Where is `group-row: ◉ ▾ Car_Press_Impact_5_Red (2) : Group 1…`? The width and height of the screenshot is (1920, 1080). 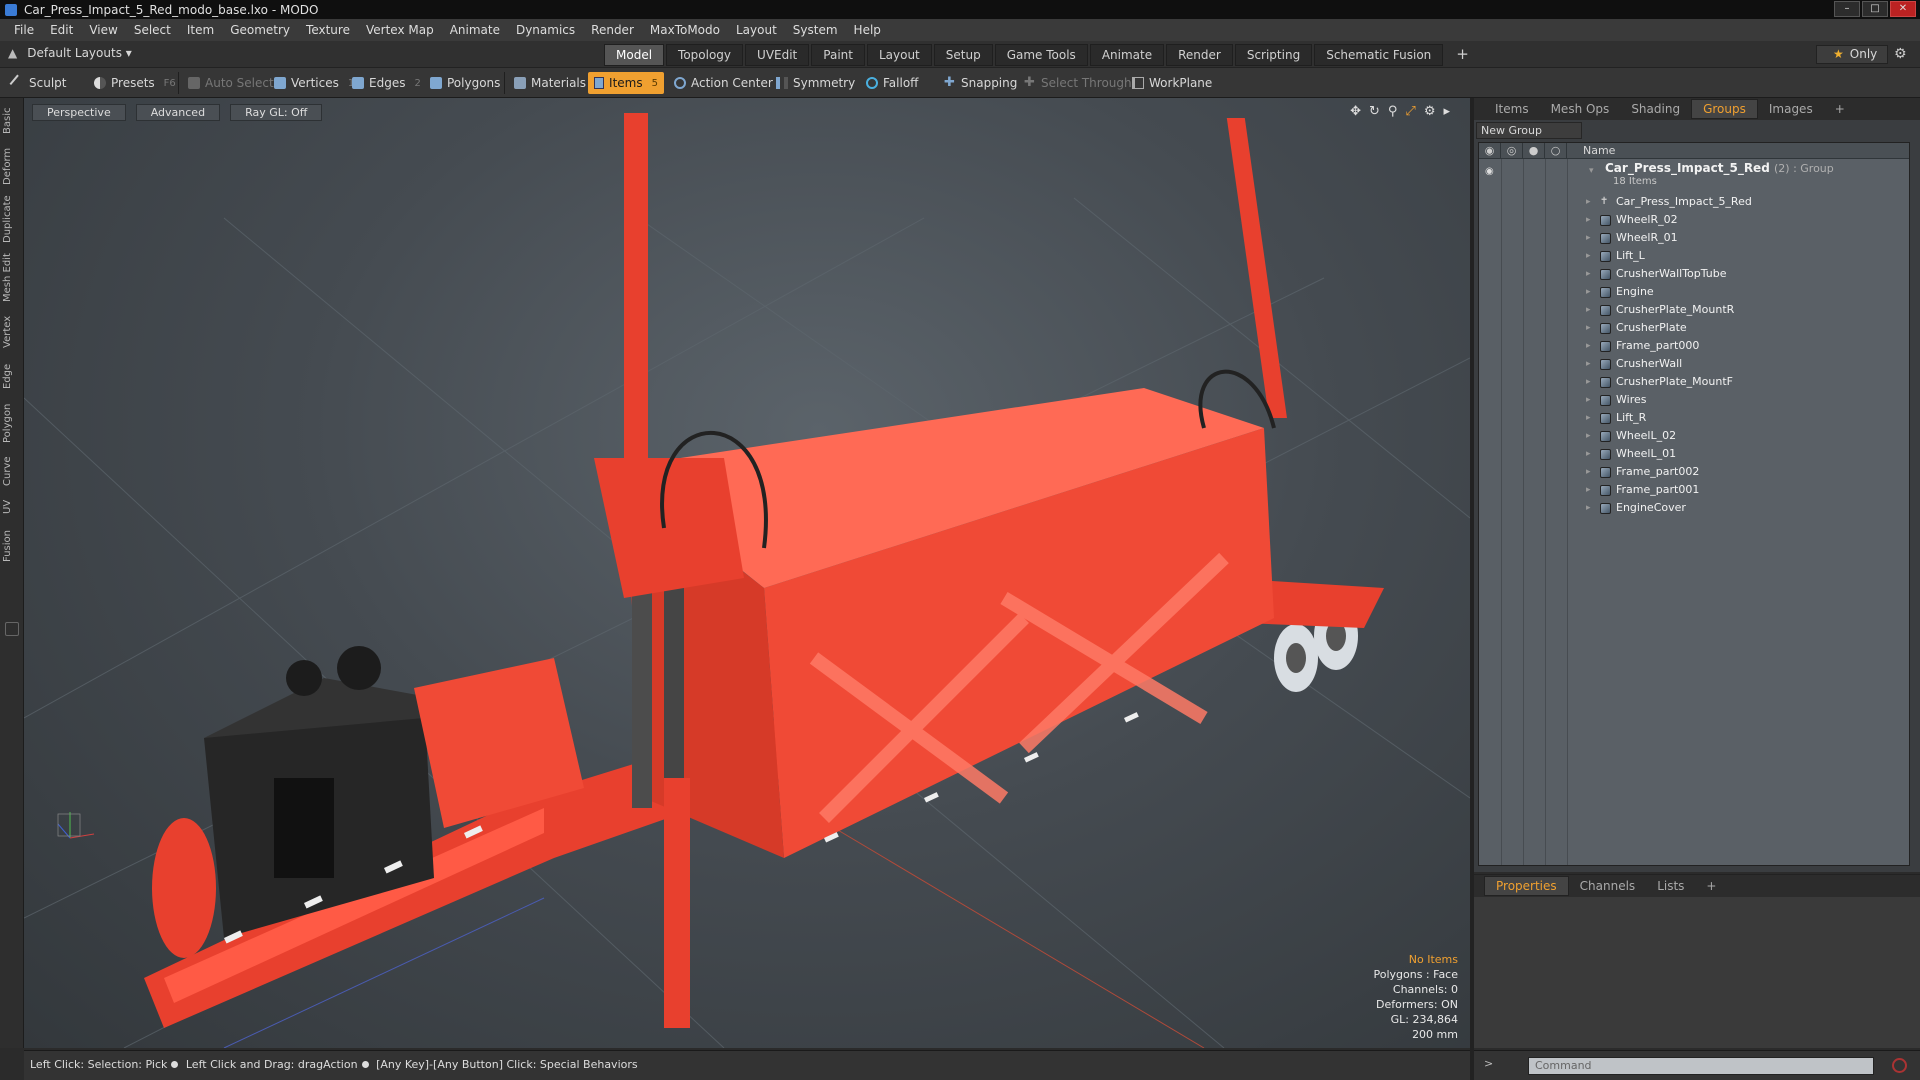 group-row: ◉ ▾ Car_Press_Impact_5_Red (2) : Group 1… is located at coordinates (1694, 176).